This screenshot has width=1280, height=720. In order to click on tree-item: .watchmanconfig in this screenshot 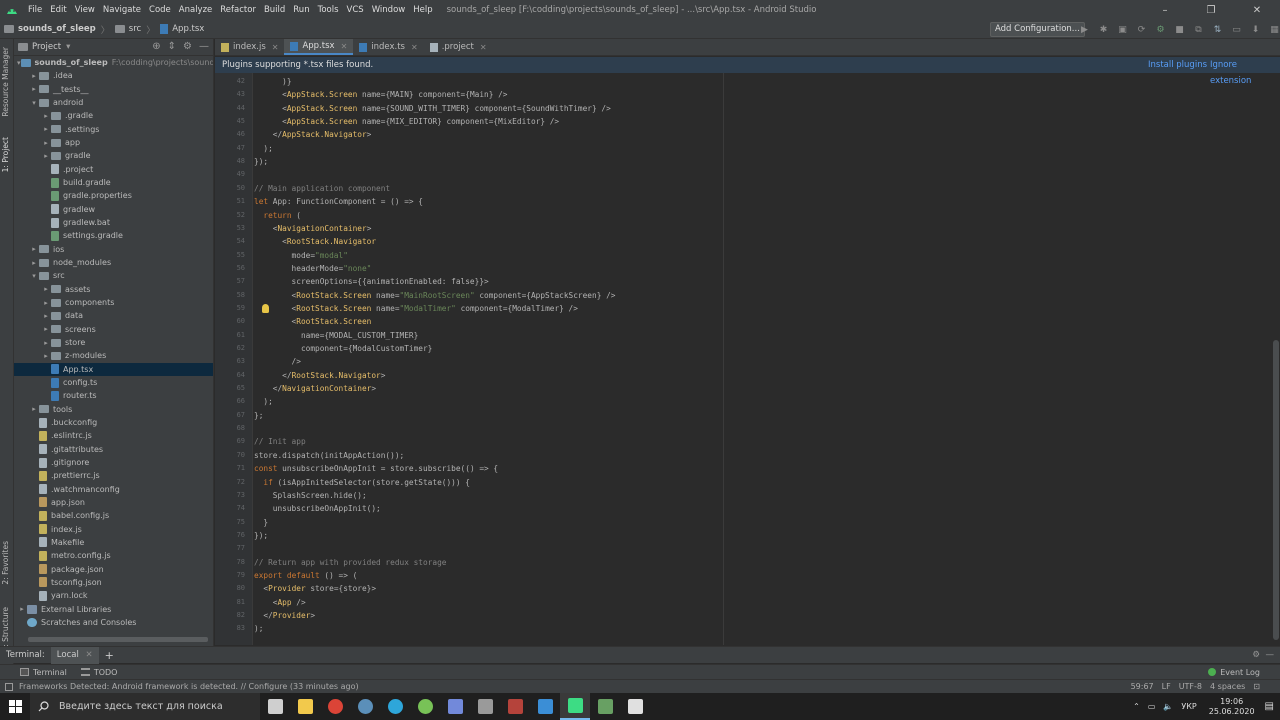, I will do `click(113, 489)`.